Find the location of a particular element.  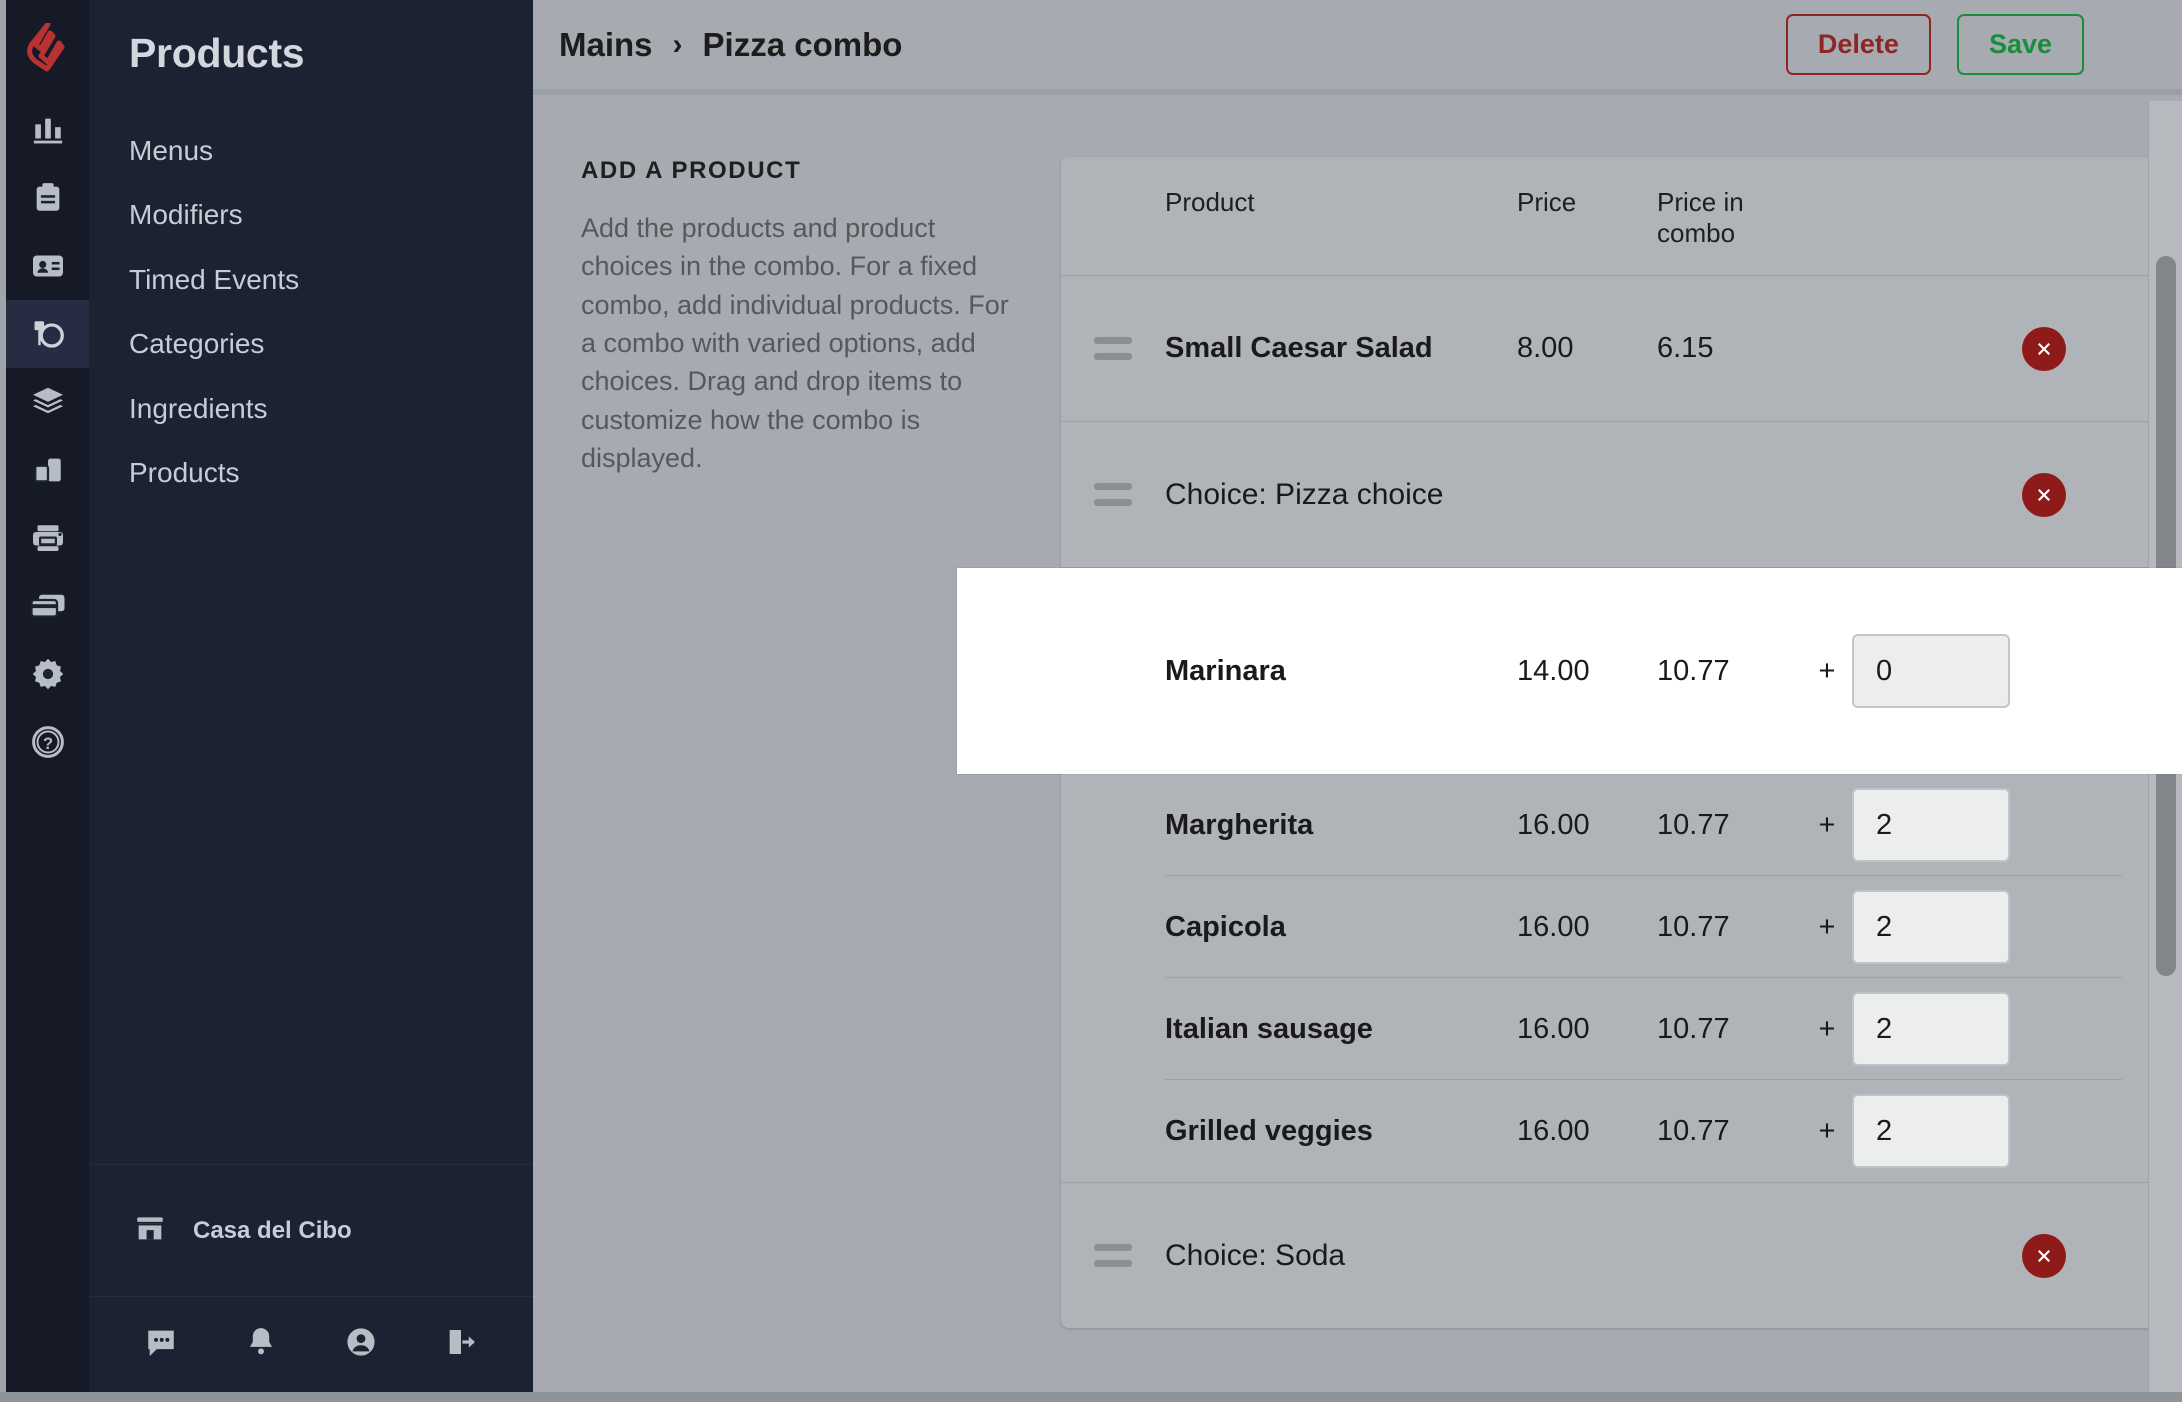

rail-item-devices is located at coordinates (47, 470).